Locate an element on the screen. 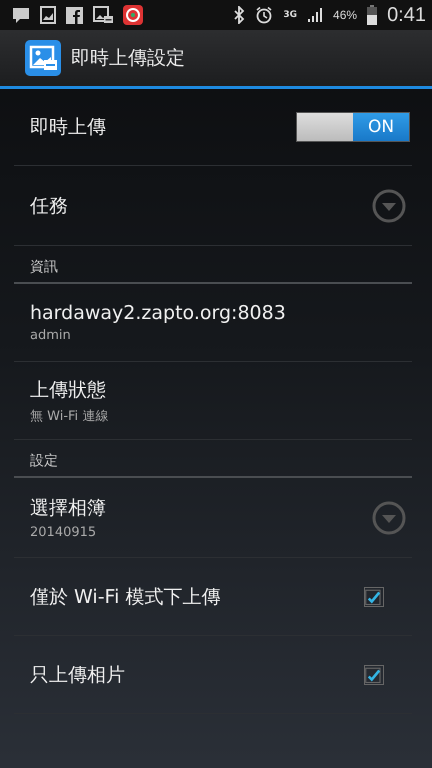 The image size is (432, 768). chat-icon is located at coordinates (21, 15).